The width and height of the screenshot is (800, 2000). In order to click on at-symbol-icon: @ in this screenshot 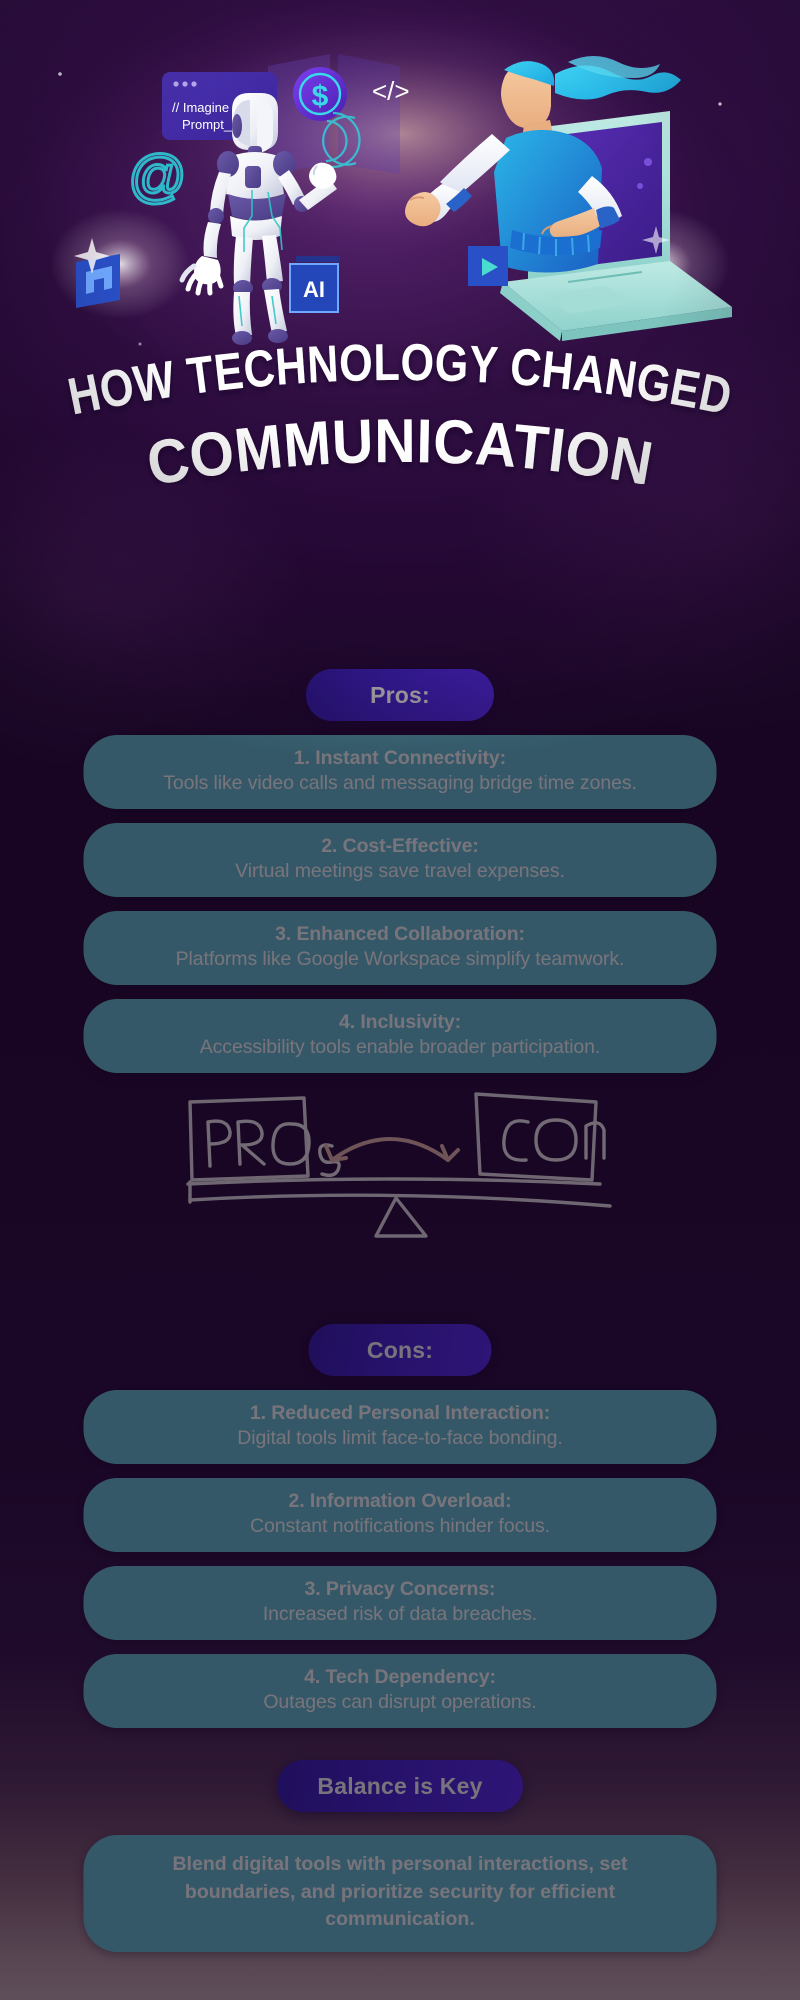, I will do `click(158, 177)`.